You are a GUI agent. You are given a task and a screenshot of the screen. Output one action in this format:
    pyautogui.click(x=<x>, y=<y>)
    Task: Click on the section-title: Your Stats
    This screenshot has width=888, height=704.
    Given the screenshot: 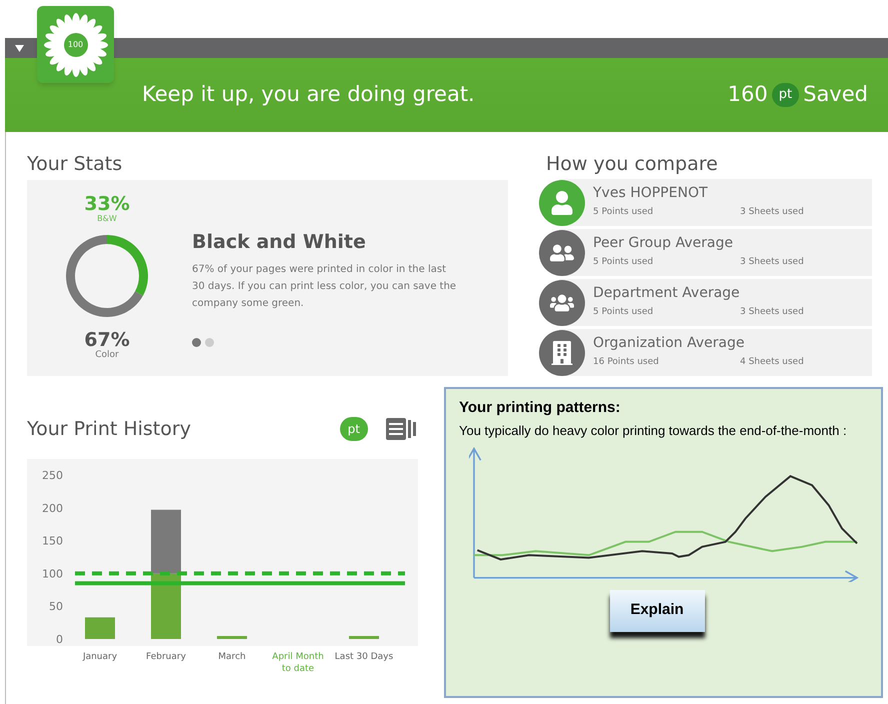 What is the action you would take?
    pyautogui.click(x=75, y=164)
    